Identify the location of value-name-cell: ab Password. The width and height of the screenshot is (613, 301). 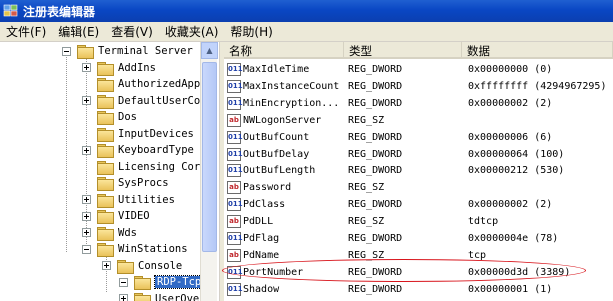
(286, 187).